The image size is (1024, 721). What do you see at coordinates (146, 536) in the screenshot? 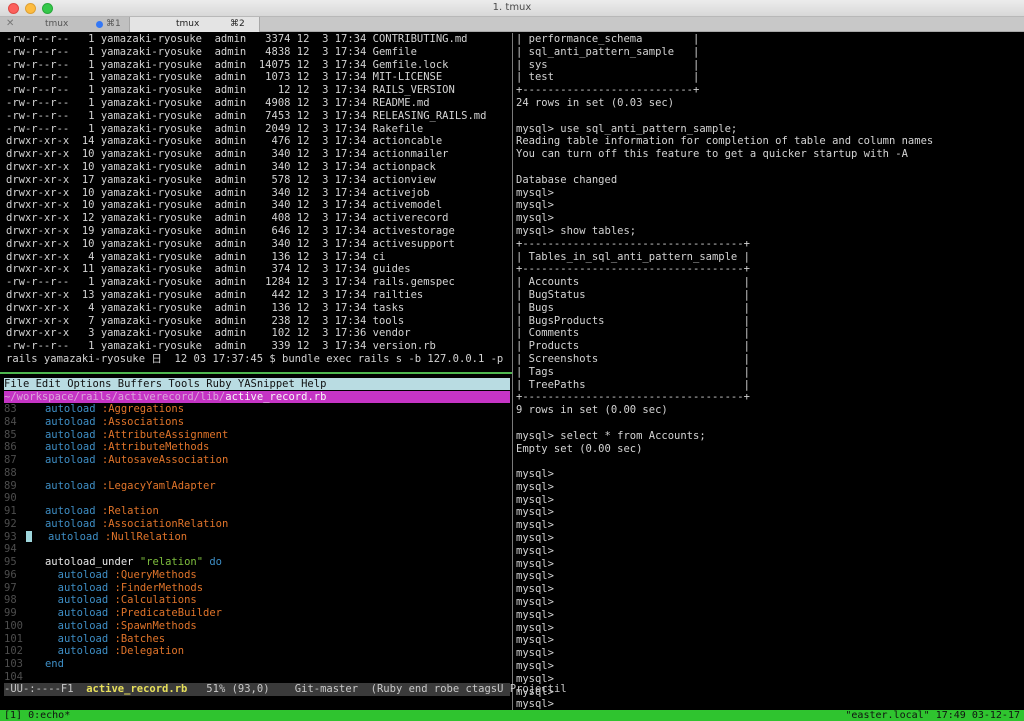
I see `code-symbol: :NullRelation` at bounding box center [146, 536].